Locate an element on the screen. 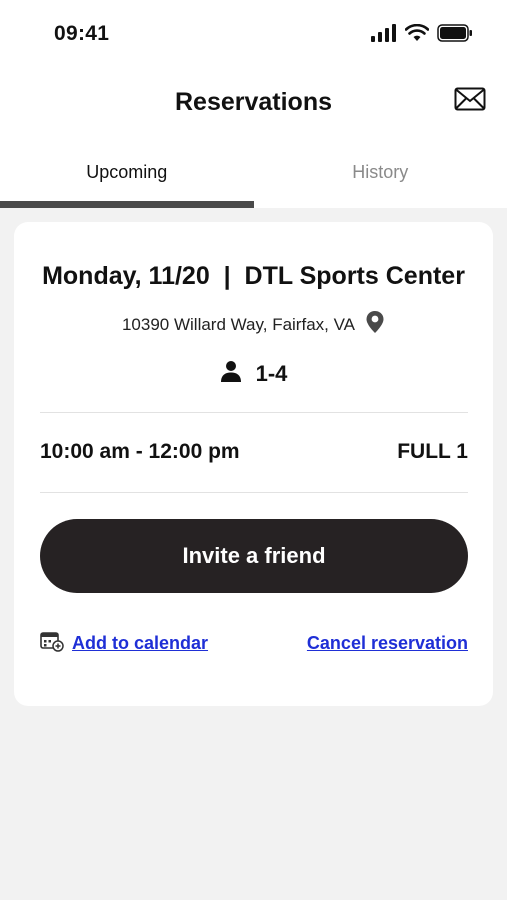 The width and height of the screenshot is (507, 900). address-row: 10390 Willard Way, Fairfax, VA is located at coordinates (253, 324).